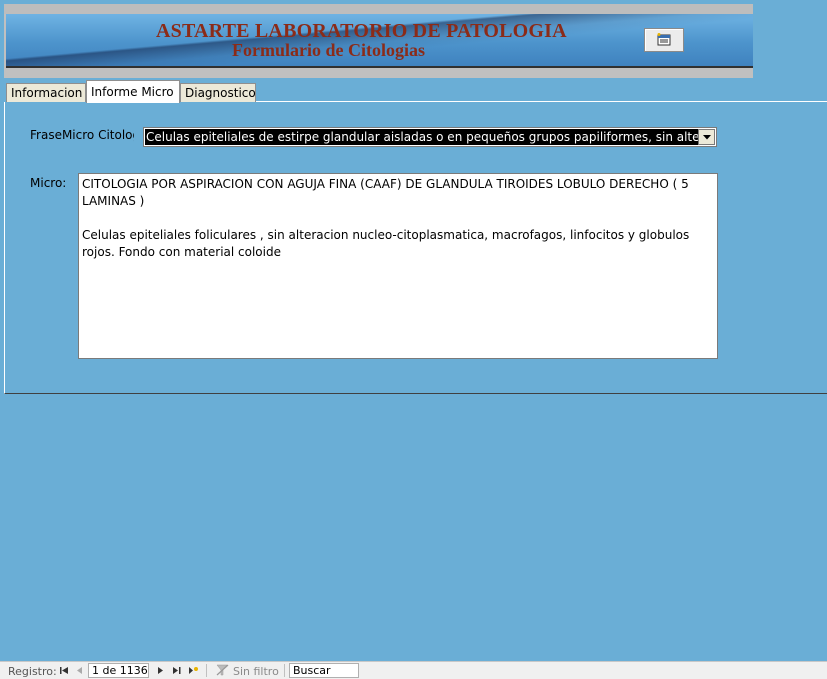 The image size is (827, 679). I want to click on chevron-down-icon, so click(707, 137).